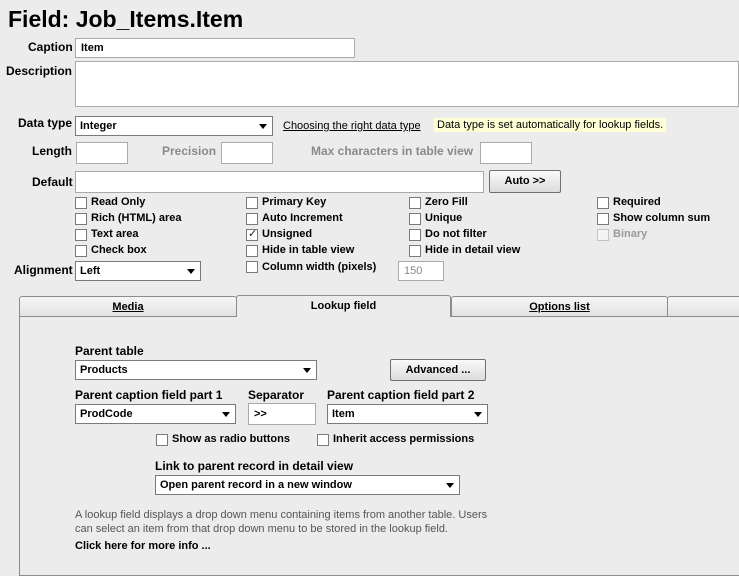 This screenshot has height=576, width=739. What do you see at coordinates (81, 251) in the screenshot?
I see `check-box-checkbox` at bounding box center [81, 251].